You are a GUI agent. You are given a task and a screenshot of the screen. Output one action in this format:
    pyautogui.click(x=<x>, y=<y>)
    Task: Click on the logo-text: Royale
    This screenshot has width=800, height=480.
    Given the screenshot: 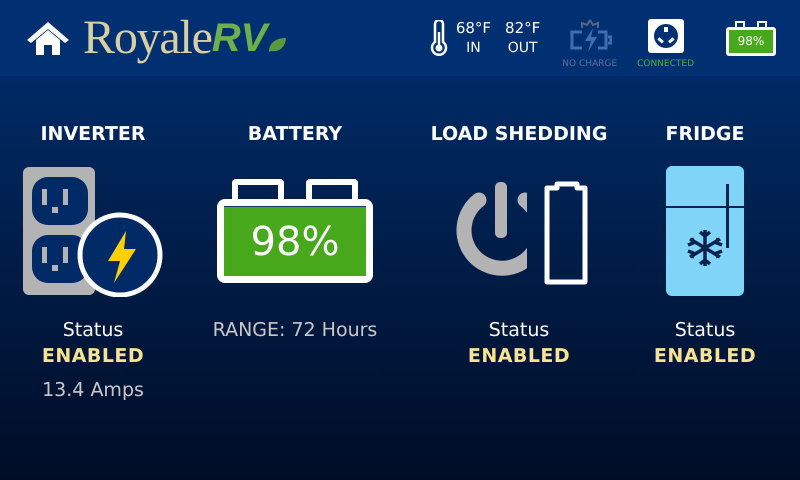 What is the action you would take?
    pyautogui.click(x=147, y=38)
    